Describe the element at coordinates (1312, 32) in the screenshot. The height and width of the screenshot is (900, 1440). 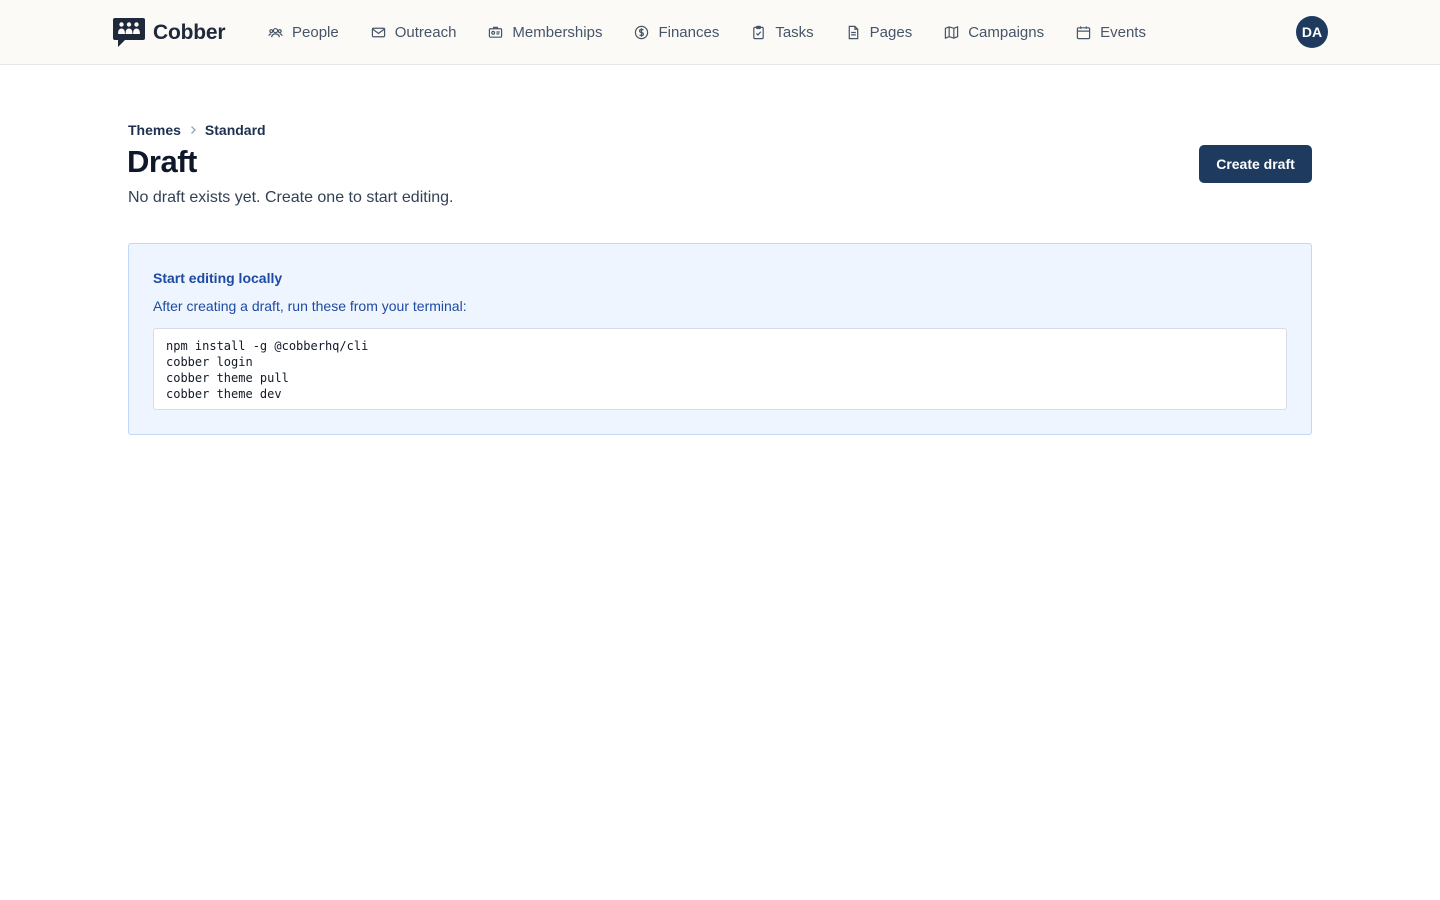
I see `user-avatar: DA` at that location.